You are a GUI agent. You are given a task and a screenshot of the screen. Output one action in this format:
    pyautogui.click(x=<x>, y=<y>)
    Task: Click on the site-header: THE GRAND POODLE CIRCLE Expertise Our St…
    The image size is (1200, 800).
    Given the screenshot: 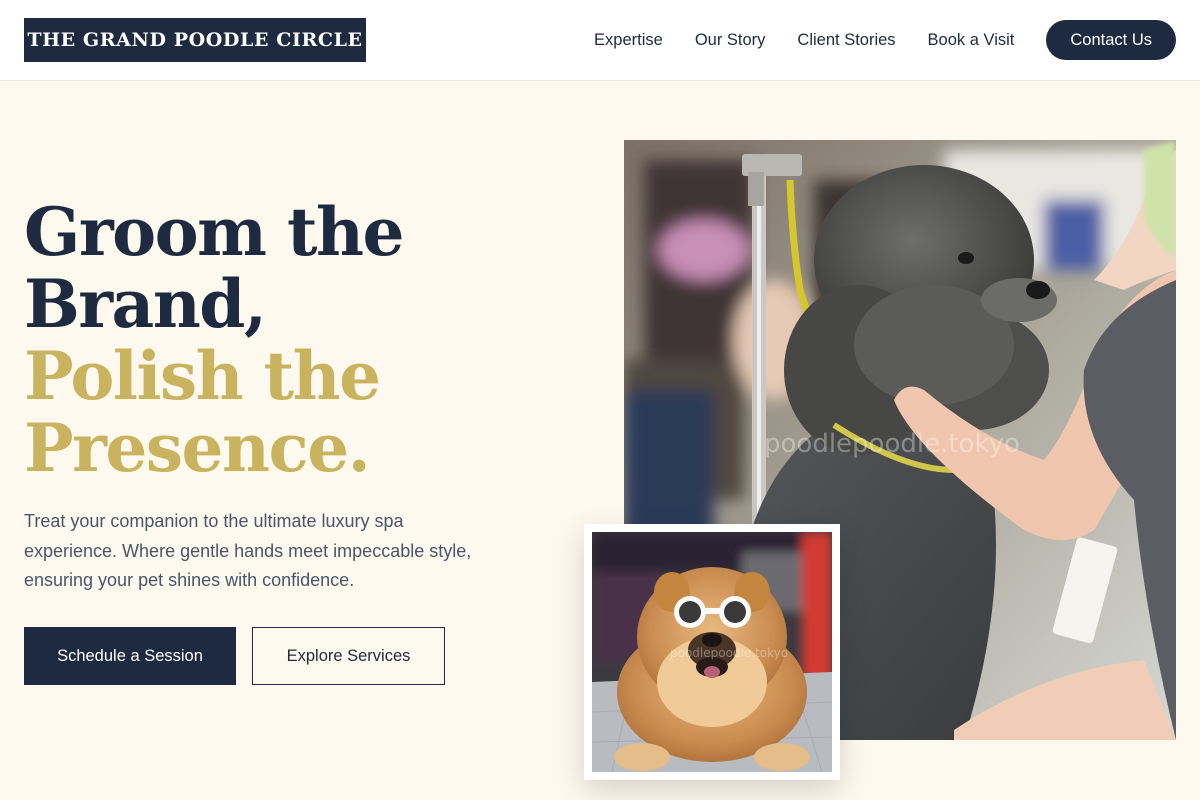 What is the action you would take?
    pyautogui.click(x=600, y=40)
    